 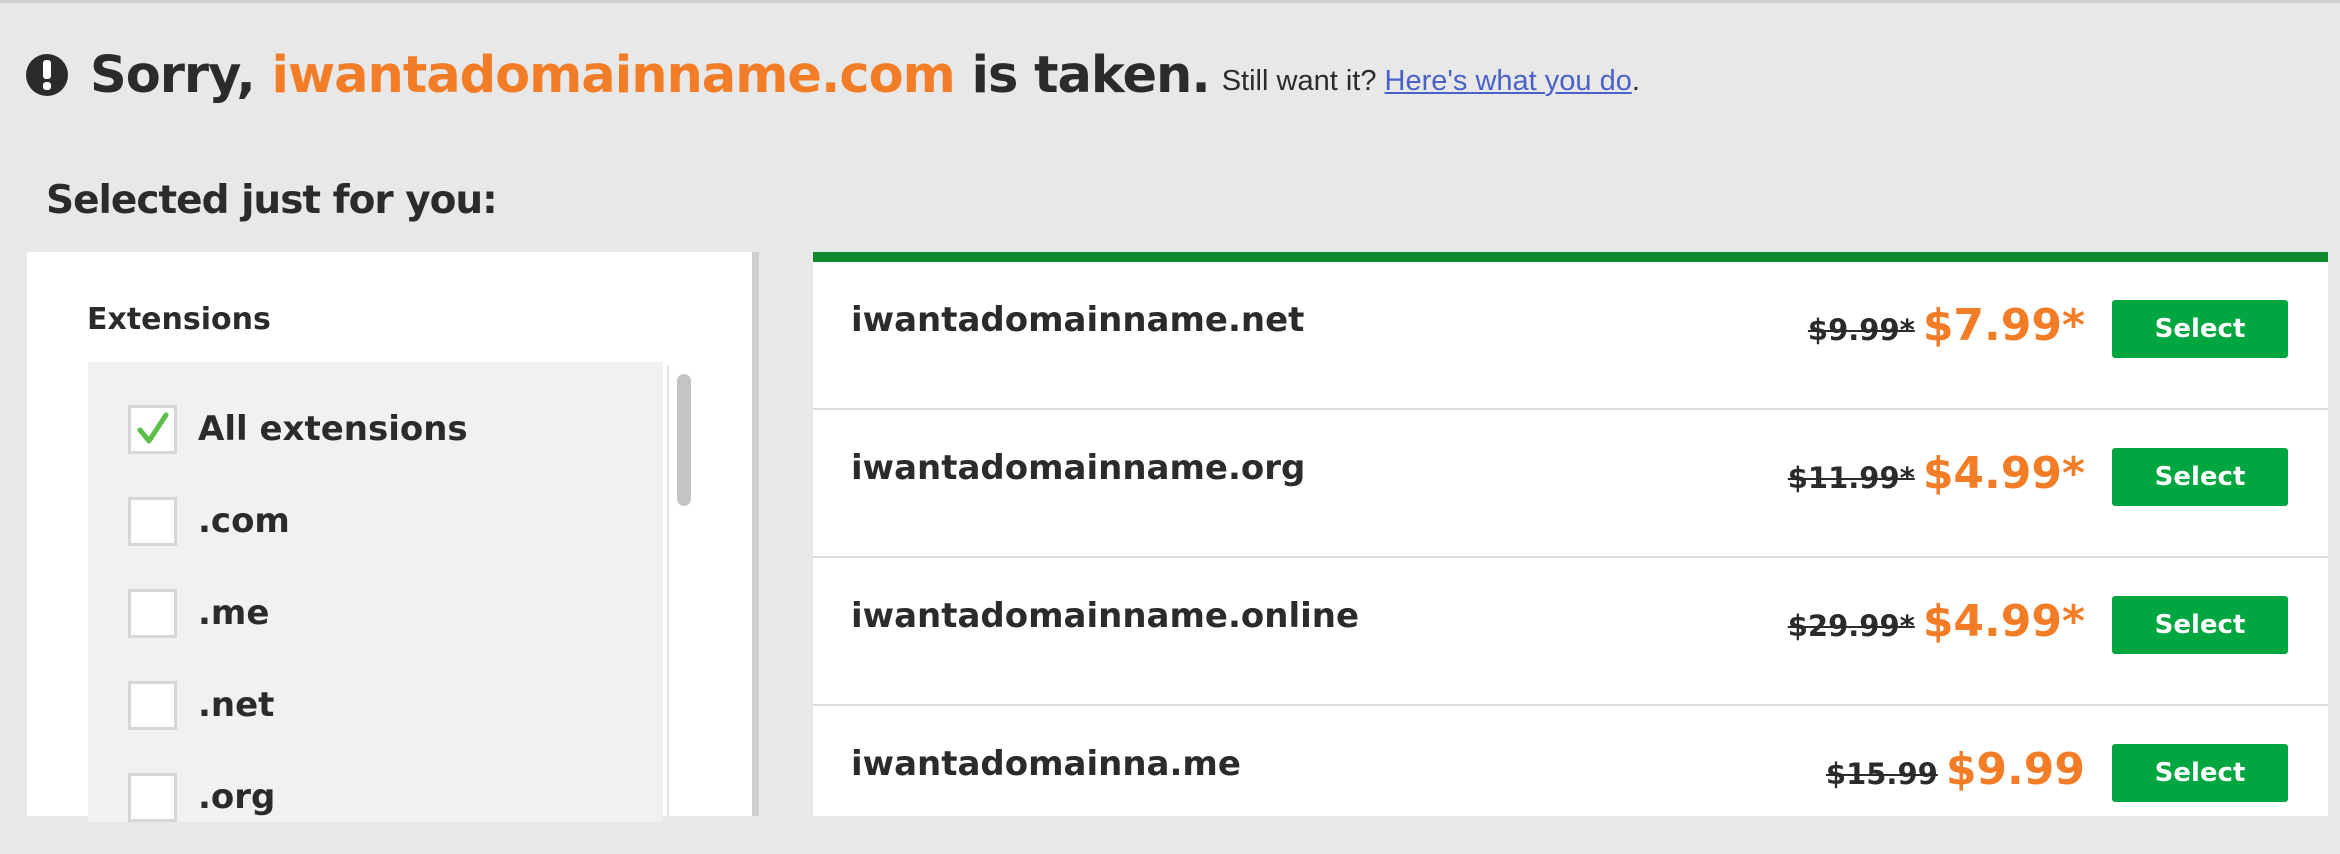 I want to click on price: $15.99 $9.99, so click(x=1955, y=769).